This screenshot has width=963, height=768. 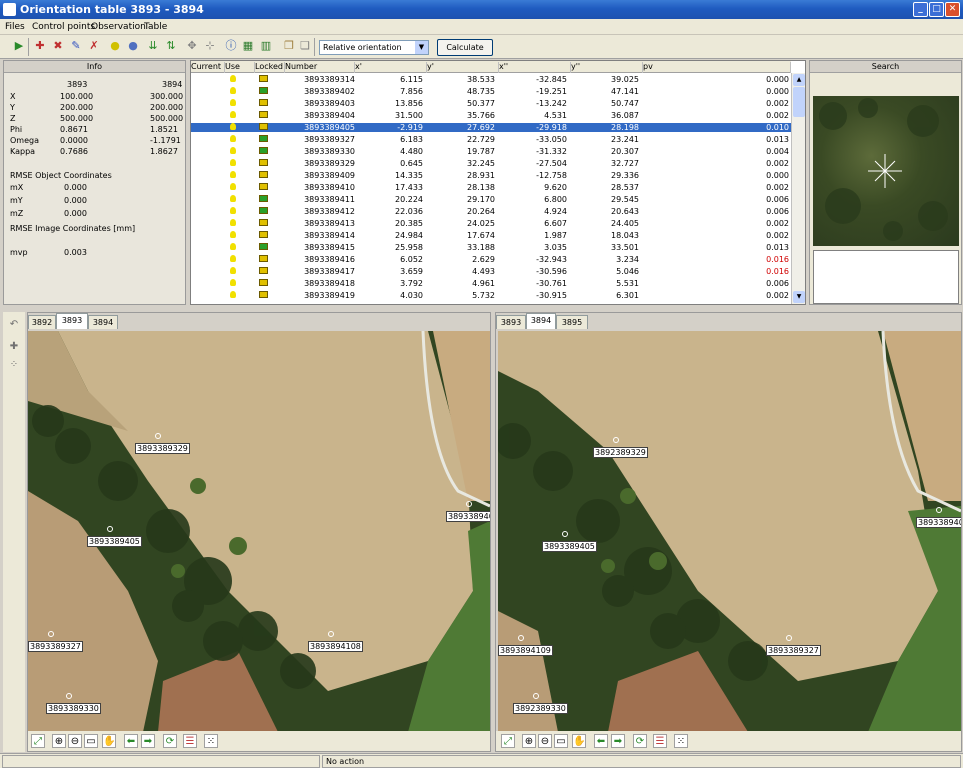 I want to click on grid-icon: ▥, so click(x=266, y=46).